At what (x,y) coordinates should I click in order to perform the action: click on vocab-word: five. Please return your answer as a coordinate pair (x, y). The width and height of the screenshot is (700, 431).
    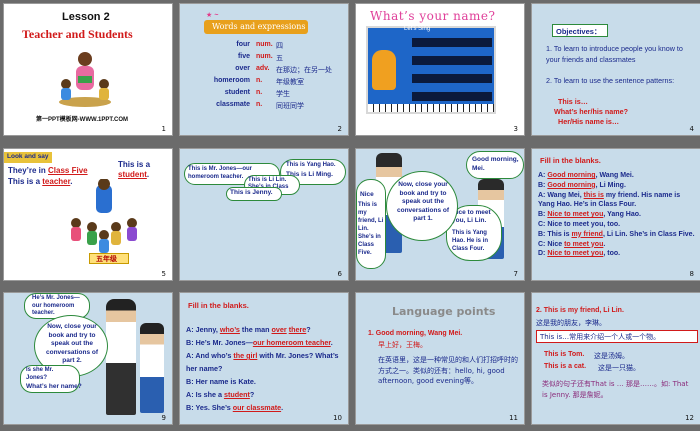
    Looking at the image, I should click on (243, 56).